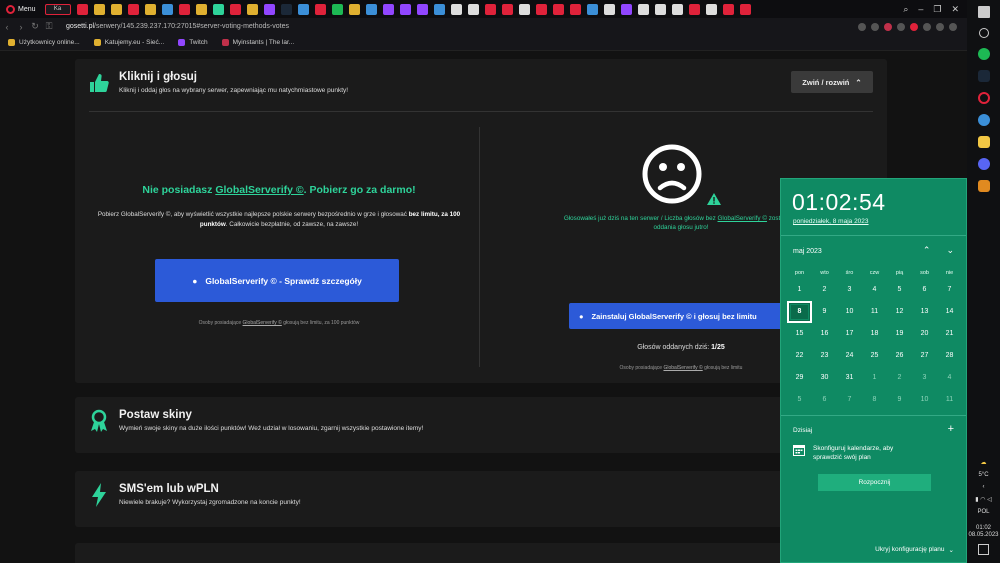 The width and height of the screenshot is (1000, 563). What do you see at coordinates (824, 334) in the screenshot?
I see `calendar-day: 16` at bounding box center [824, 334].